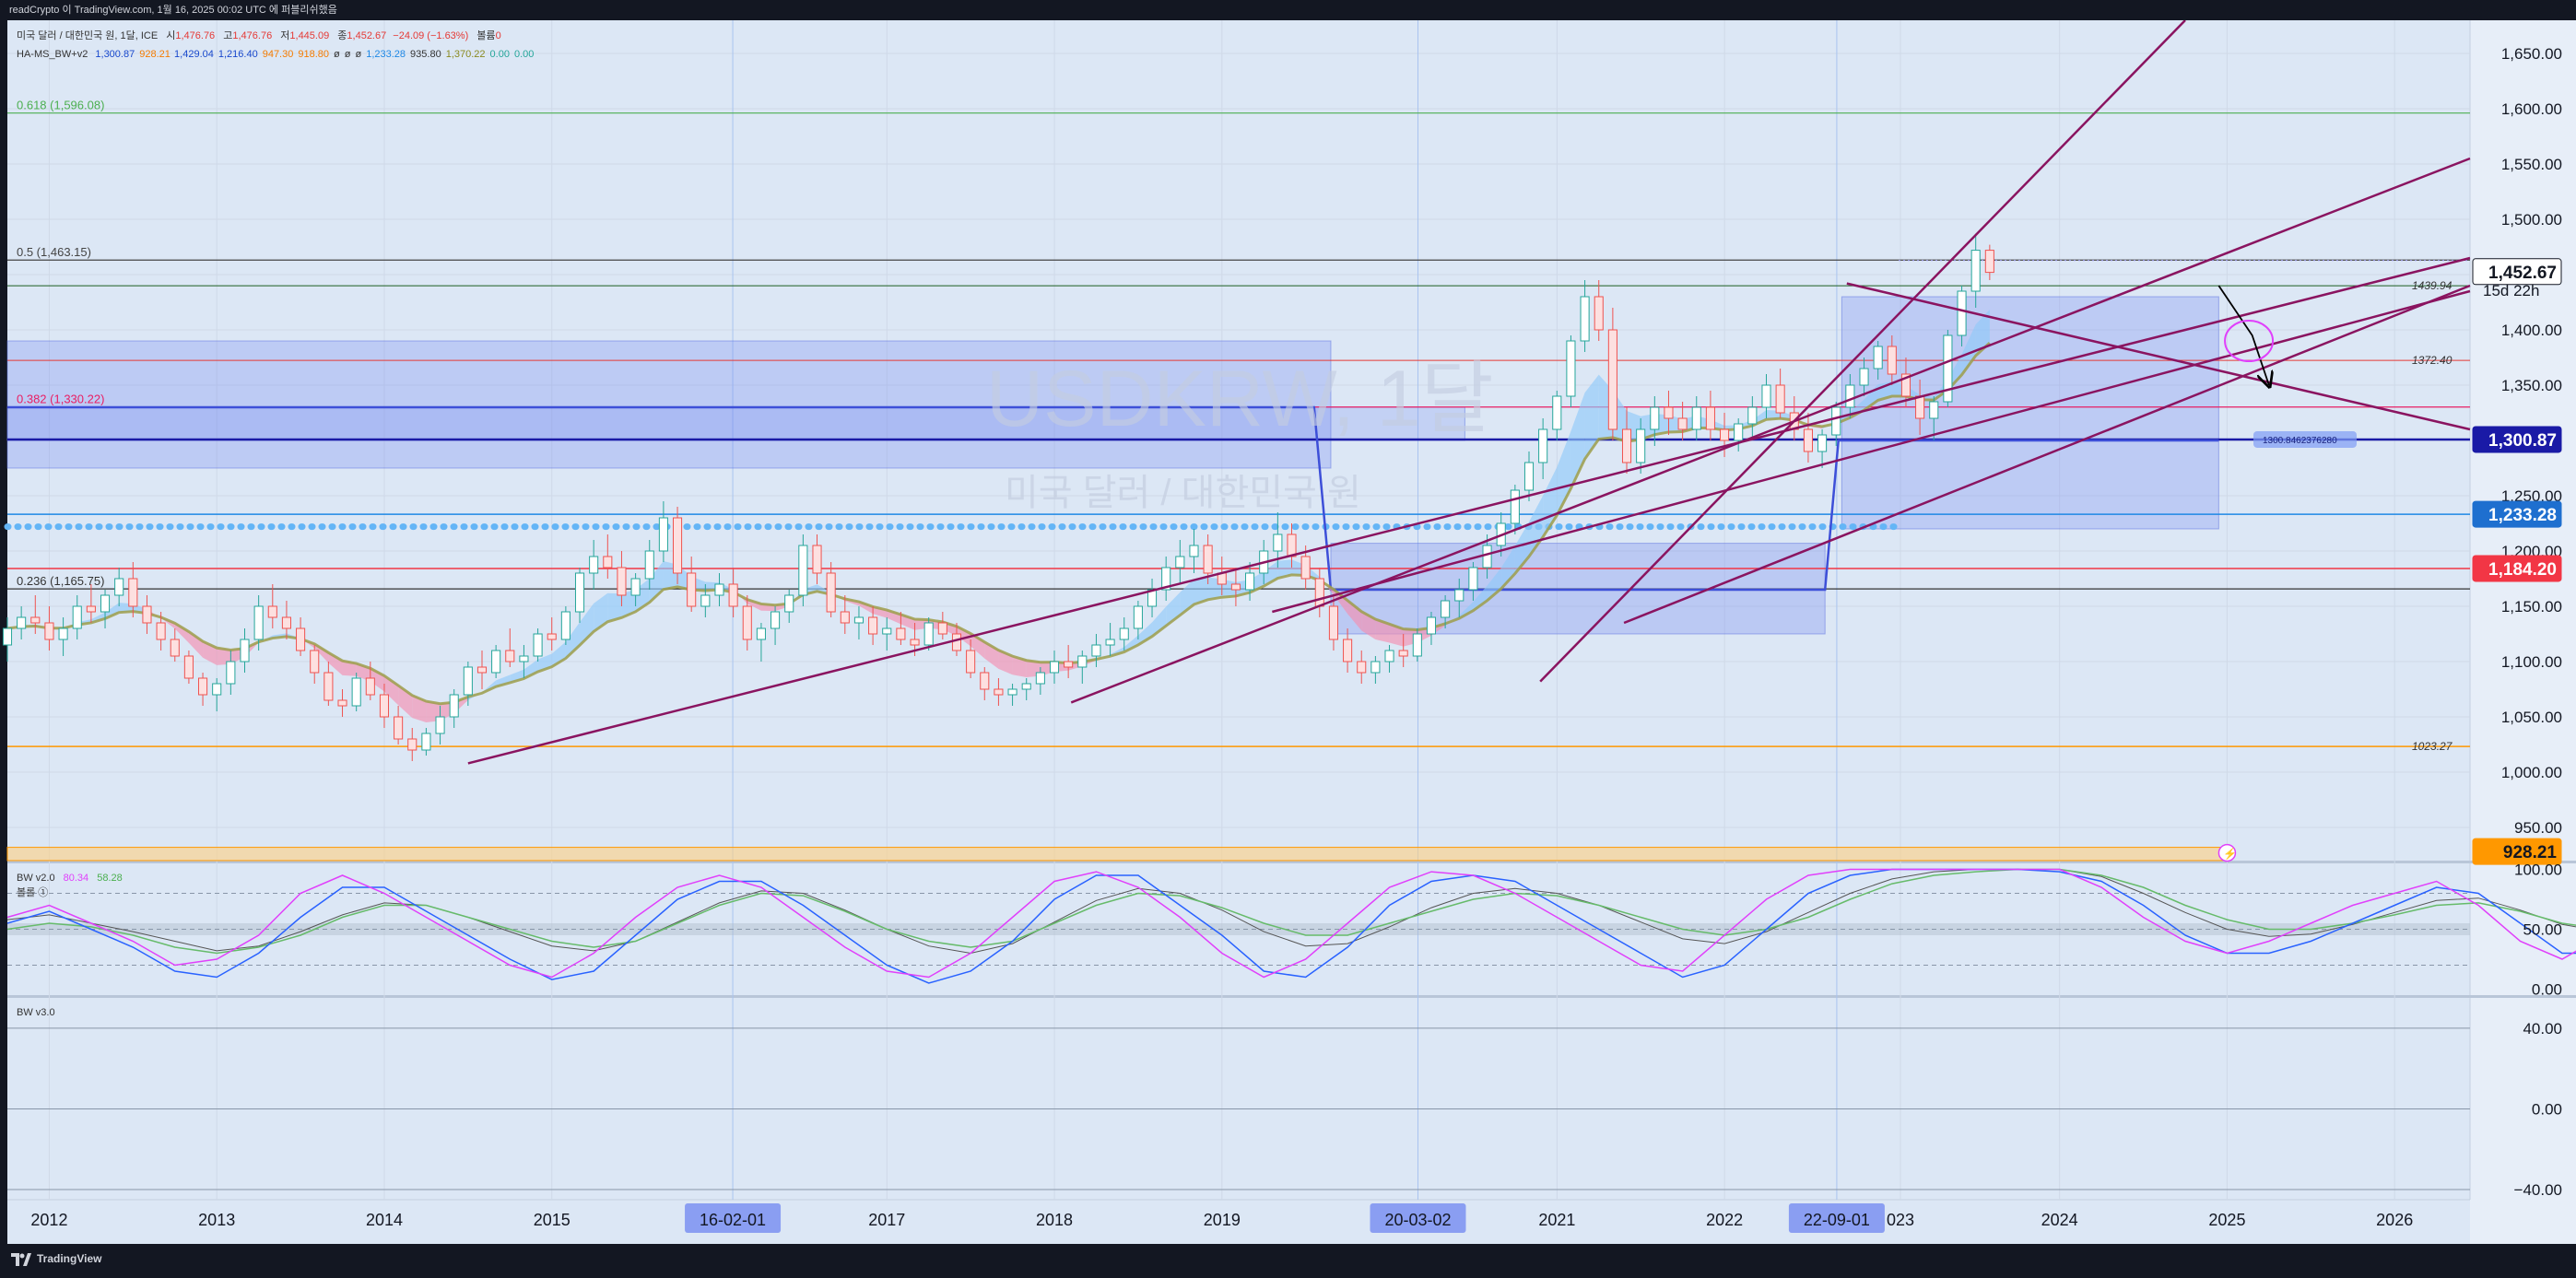 Image resolution: width=2576 pixels, height=1278 pixels. What do you see at coordinates (2305, 439) in the screenshot?
I see `price-tag: 1300.8462376280` at bounding box center [2305, 439].